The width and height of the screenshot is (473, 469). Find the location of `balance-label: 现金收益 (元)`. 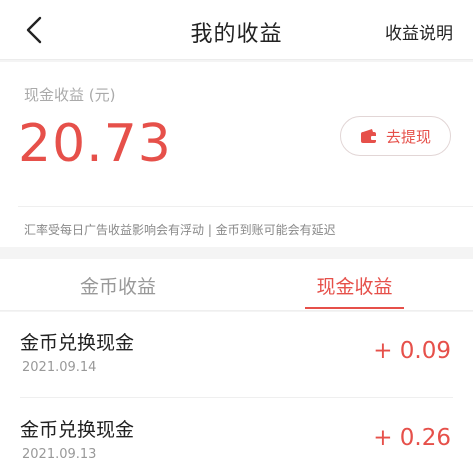

balance-label: 现金收益 (元) is located at coordinates (70, 95).